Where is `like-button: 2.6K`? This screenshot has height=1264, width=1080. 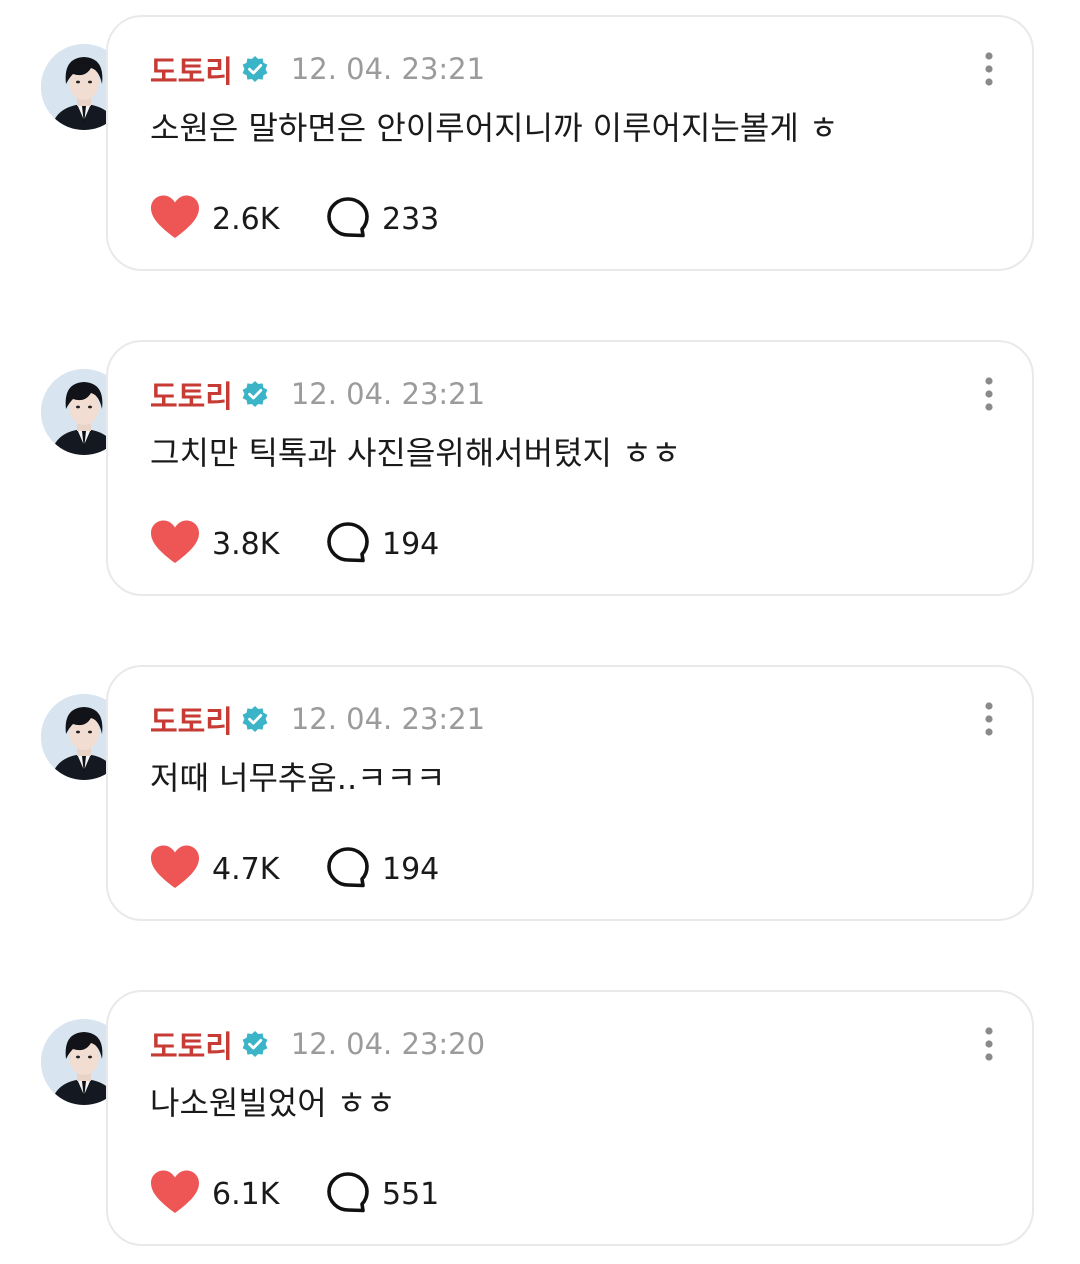
like-button: 2.6K is located at coordinates (238, 219).